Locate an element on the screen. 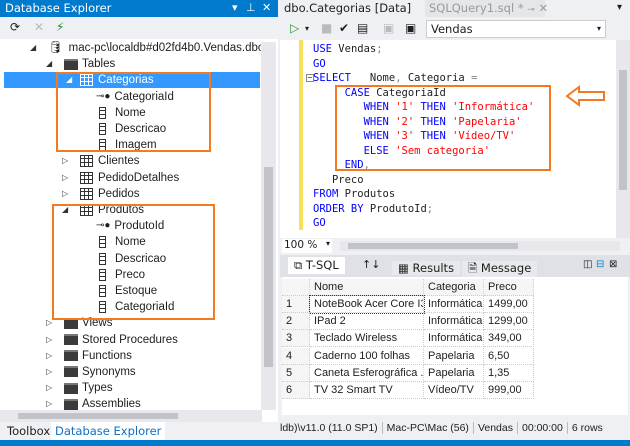  column-header: Preco is located at coordinates (509, 287).